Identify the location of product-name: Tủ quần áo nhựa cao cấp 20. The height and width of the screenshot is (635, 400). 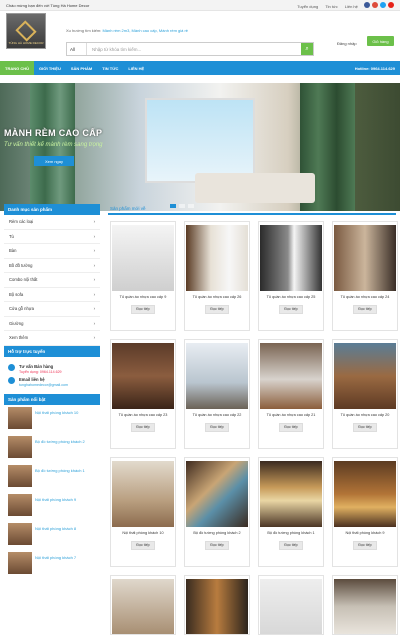
(365, 415).